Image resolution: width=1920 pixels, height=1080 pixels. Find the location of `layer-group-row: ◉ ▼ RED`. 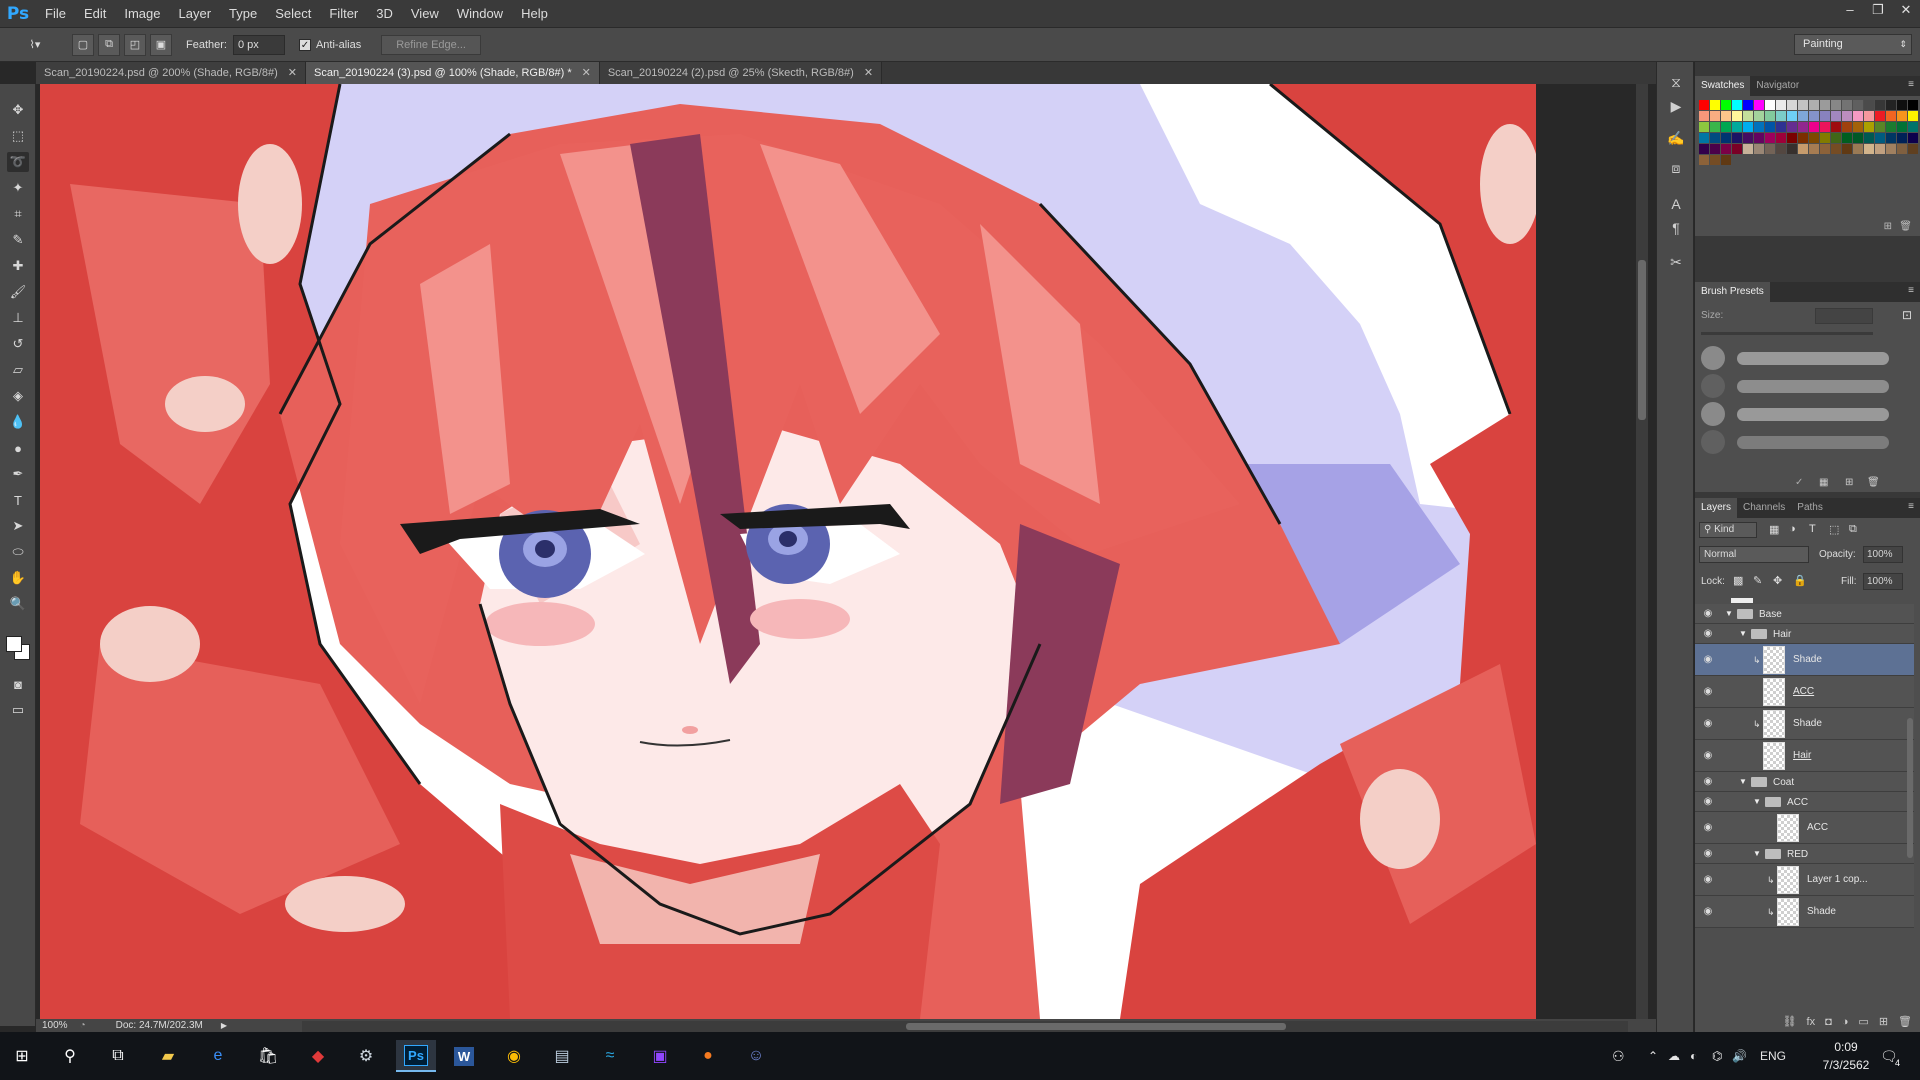

layer-group-row: ◉ ▼ RED is located at coordinates (1804, 854).